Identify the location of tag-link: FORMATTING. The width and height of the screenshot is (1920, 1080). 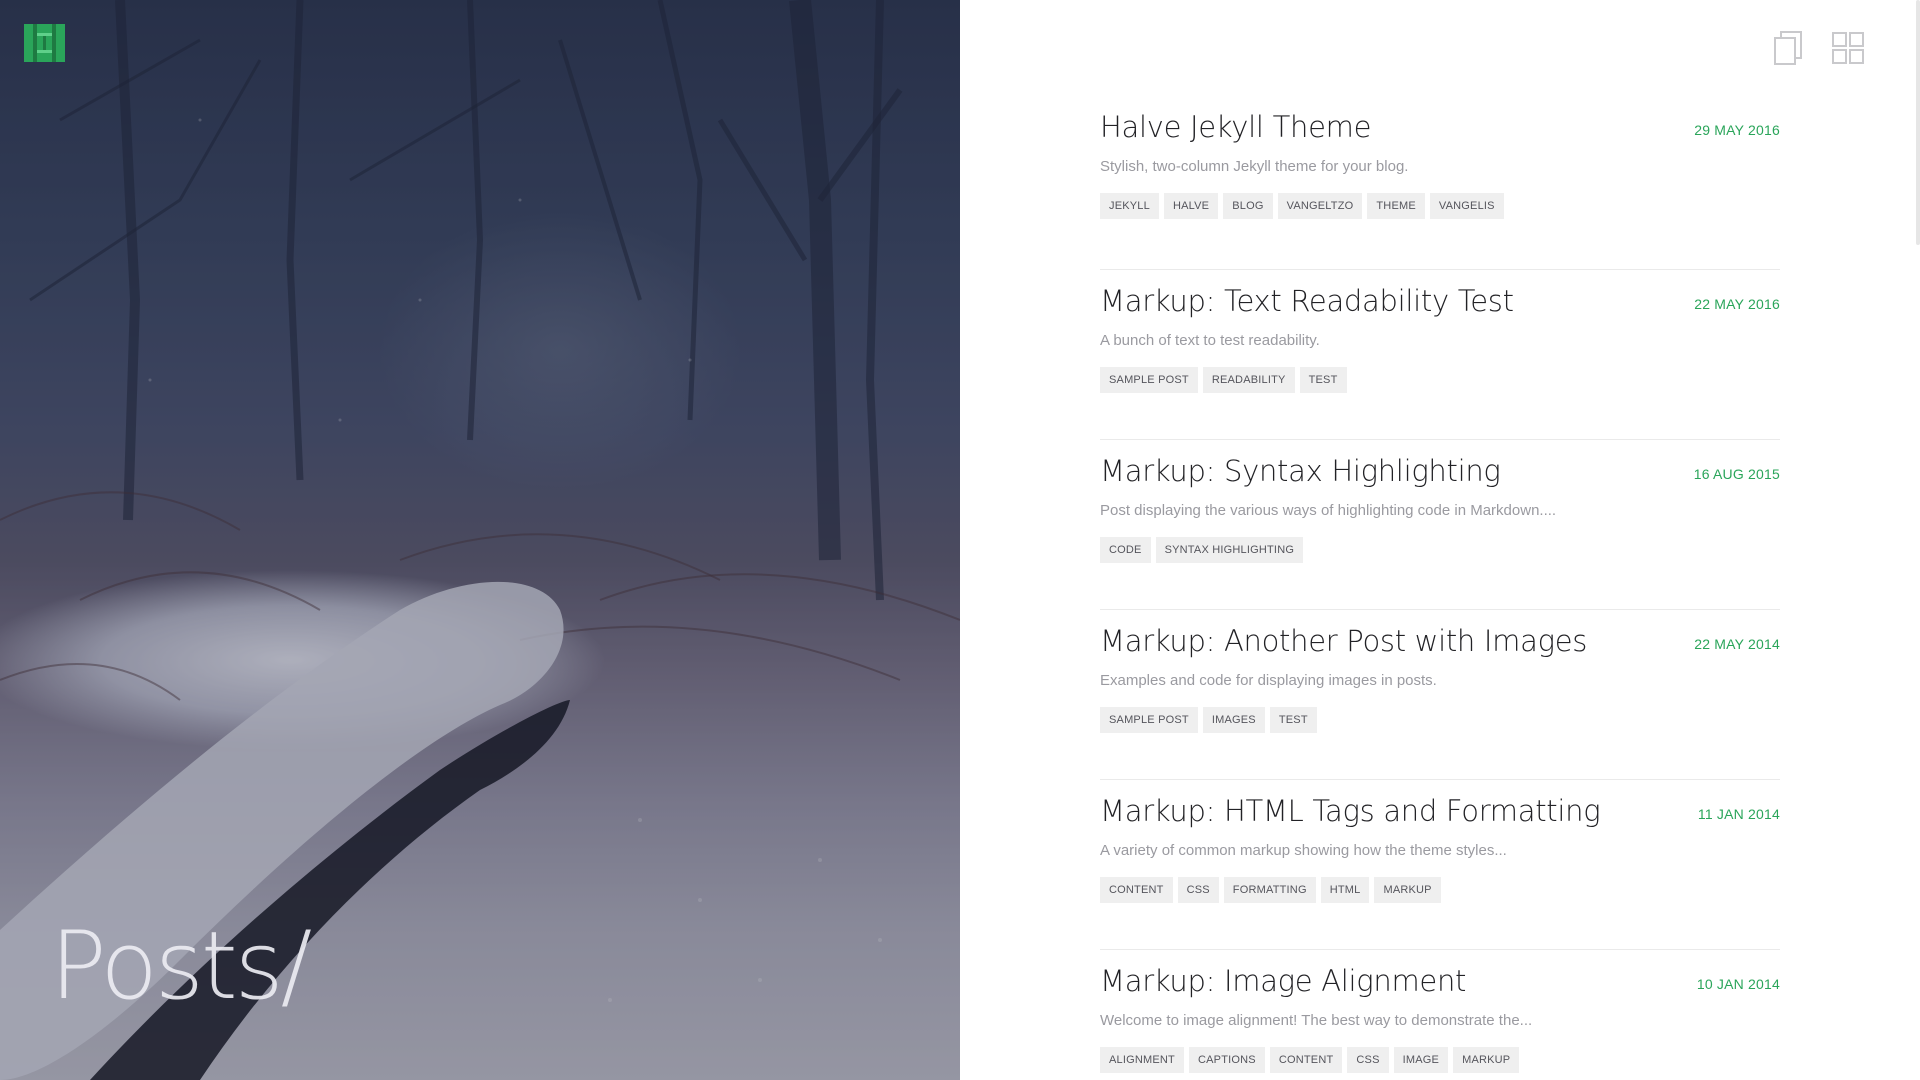
(1269, 890).